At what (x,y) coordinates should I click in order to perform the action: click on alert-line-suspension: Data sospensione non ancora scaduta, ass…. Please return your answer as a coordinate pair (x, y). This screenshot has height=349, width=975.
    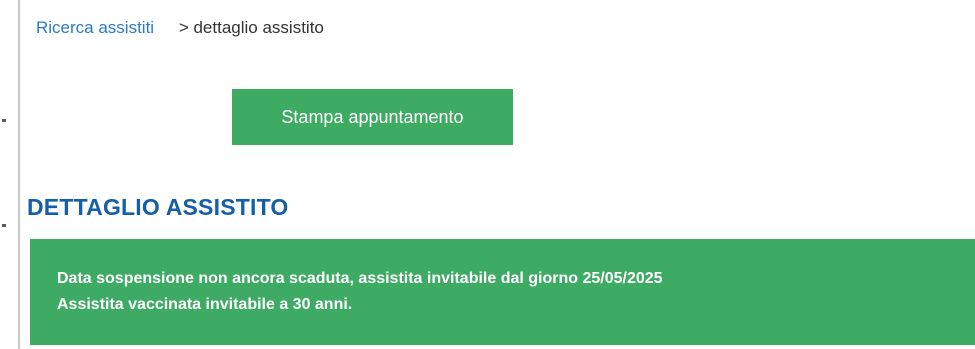
    Looking at the image, I should click on (360, 278).